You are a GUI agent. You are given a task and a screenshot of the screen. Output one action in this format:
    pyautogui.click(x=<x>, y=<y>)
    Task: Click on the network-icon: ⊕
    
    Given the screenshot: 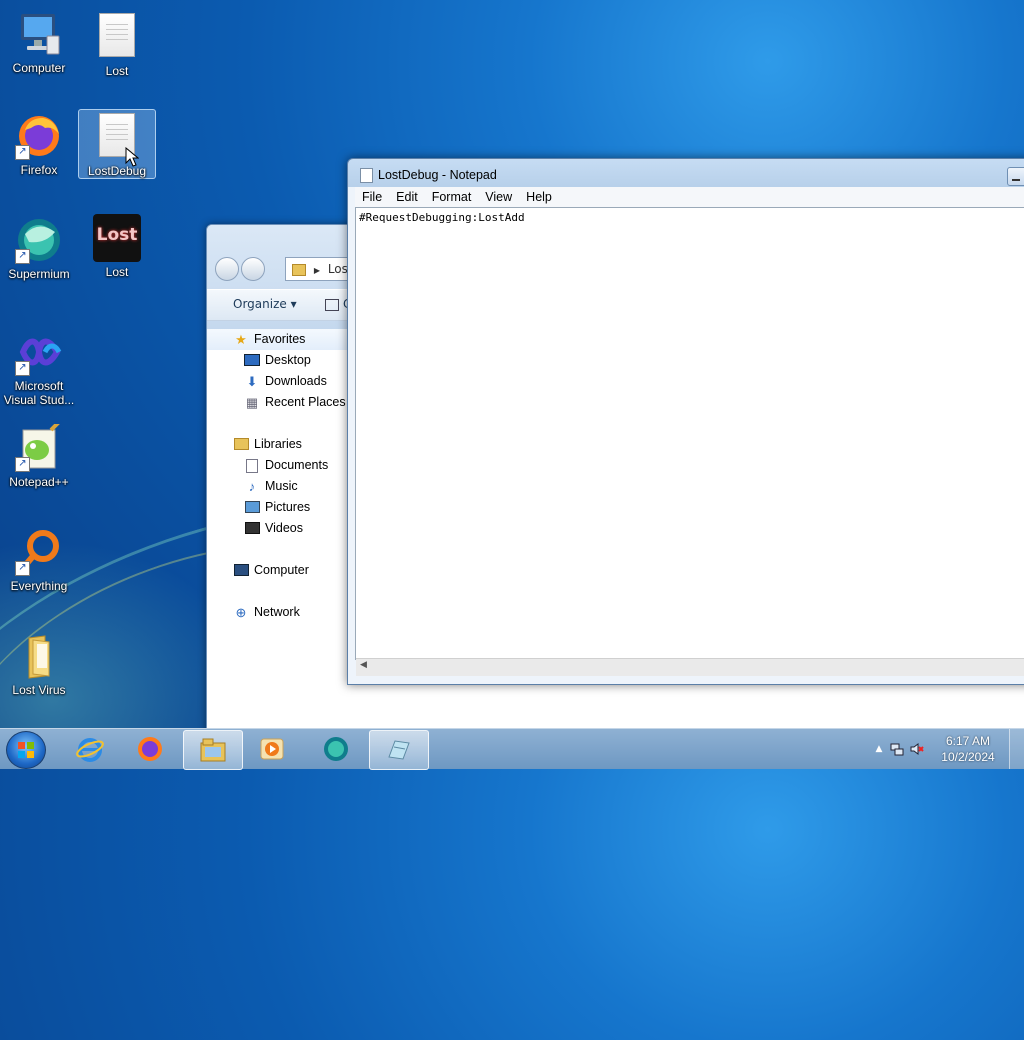 What is the action you would take?
    pyautogui.click(x=241, y=612)
    